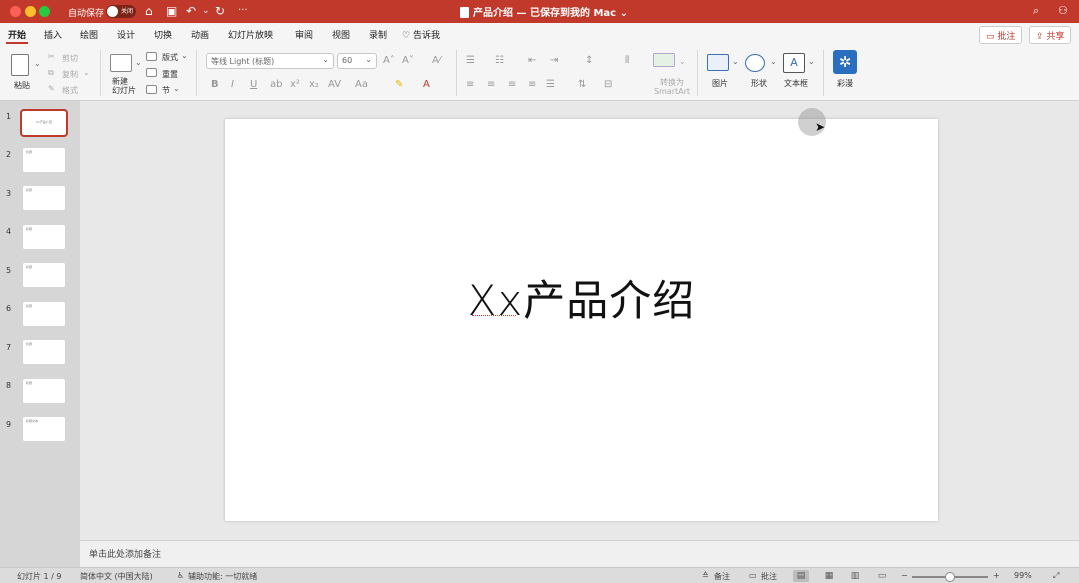 Image resolution: width=1079 pixels, height=583 pixels. Describe the element at coordinates (589, 60) in the screenshot. I see `line-spacing-icon: ↕` at that location.